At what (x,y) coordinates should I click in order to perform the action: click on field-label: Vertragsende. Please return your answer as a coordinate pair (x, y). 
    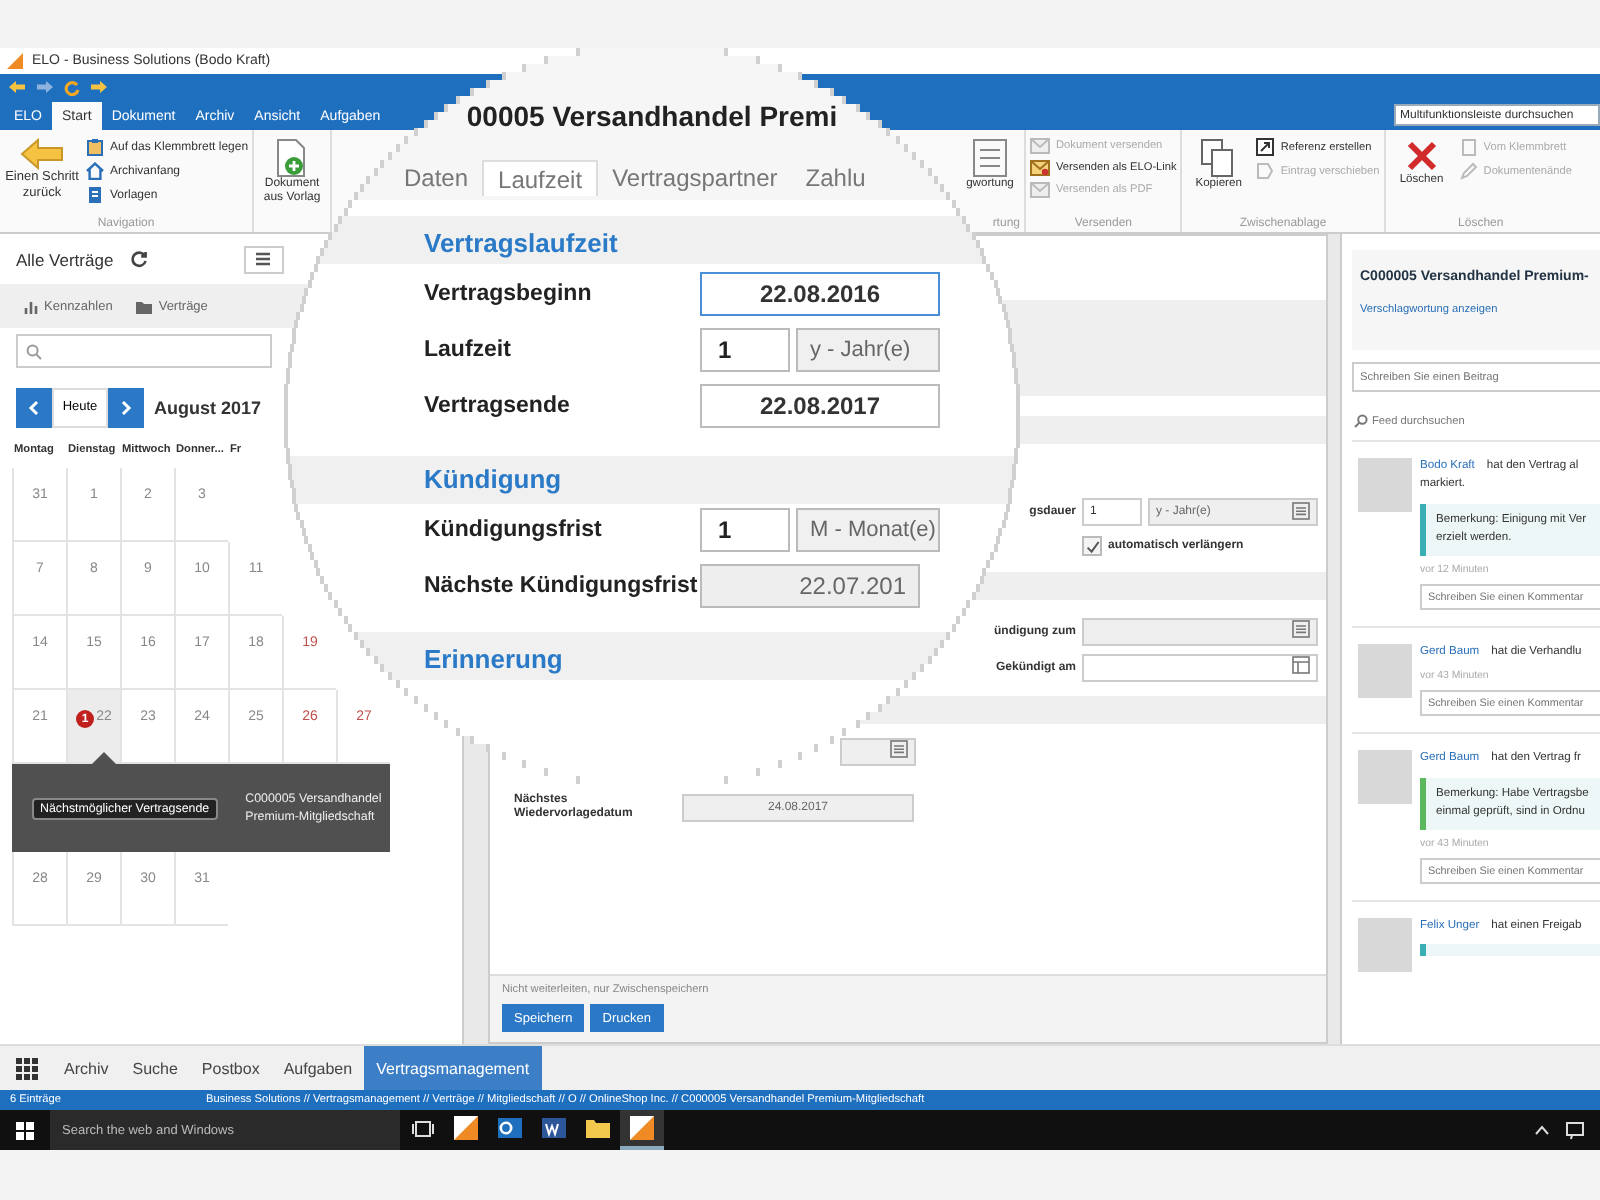
    Looking at the image, I should click on (498, 406).